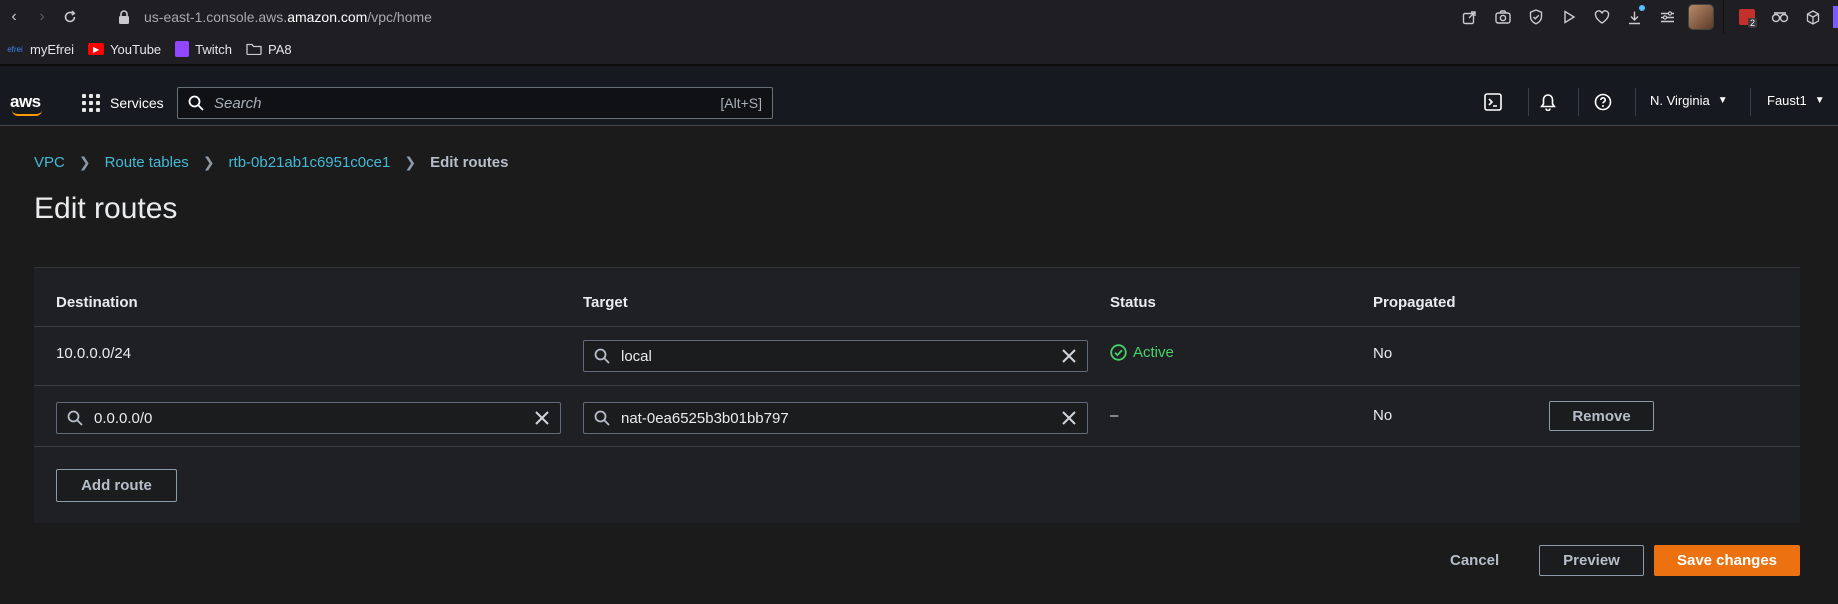  I want to click on url-host: amazon.com, so click(327, 17).